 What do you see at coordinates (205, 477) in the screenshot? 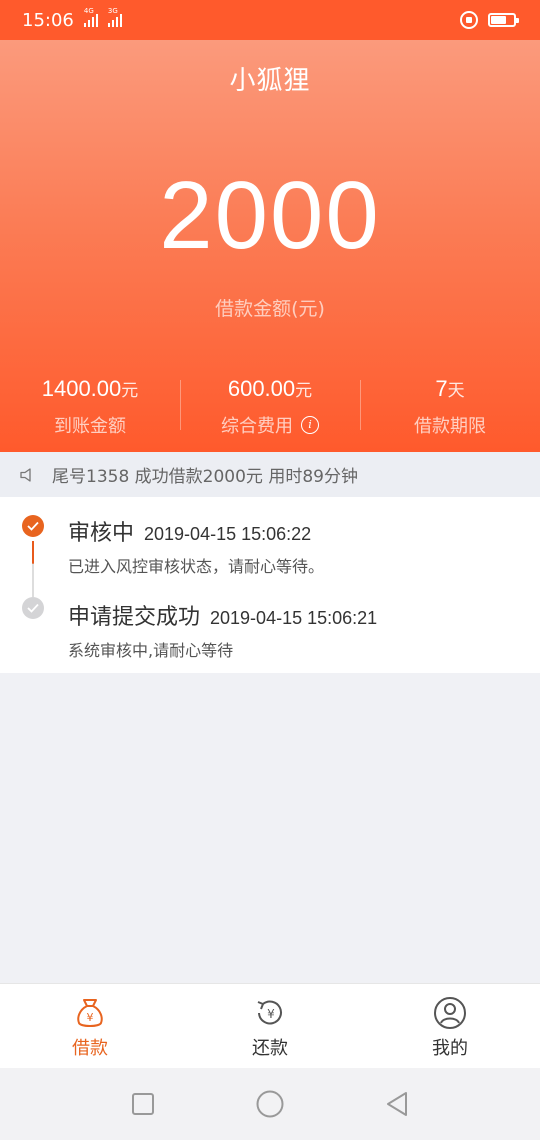
I see `notice-text: 尾号1358 成功借款2000元 用时89分钟` at bounding box center [205, 477].